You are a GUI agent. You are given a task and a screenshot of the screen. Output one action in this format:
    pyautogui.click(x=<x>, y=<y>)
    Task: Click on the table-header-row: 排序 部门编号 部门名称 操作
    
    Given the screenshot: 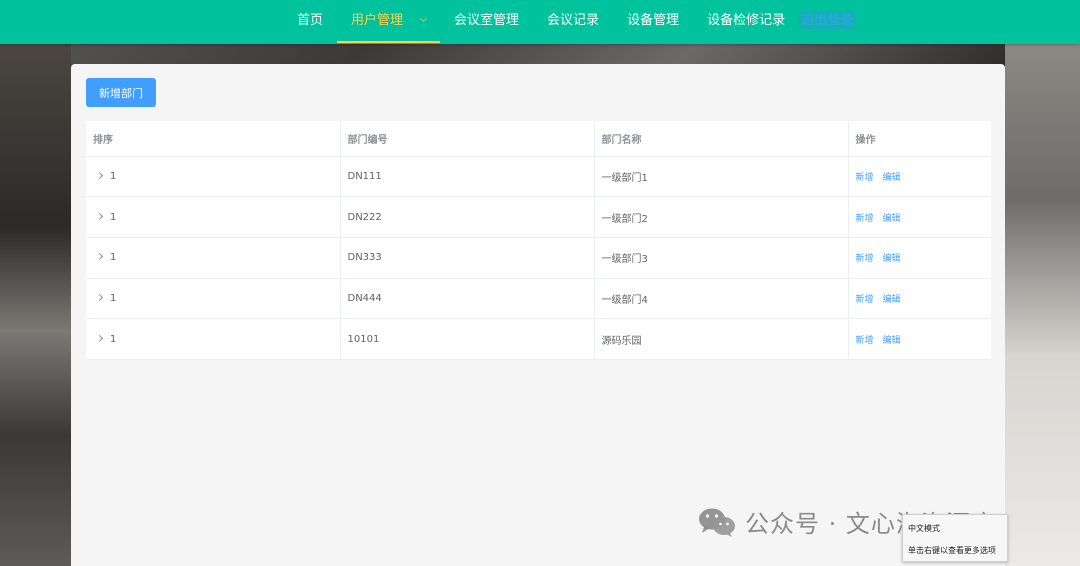 What is the action you would take?
    pyautogui.click(x=538, y=139)
    